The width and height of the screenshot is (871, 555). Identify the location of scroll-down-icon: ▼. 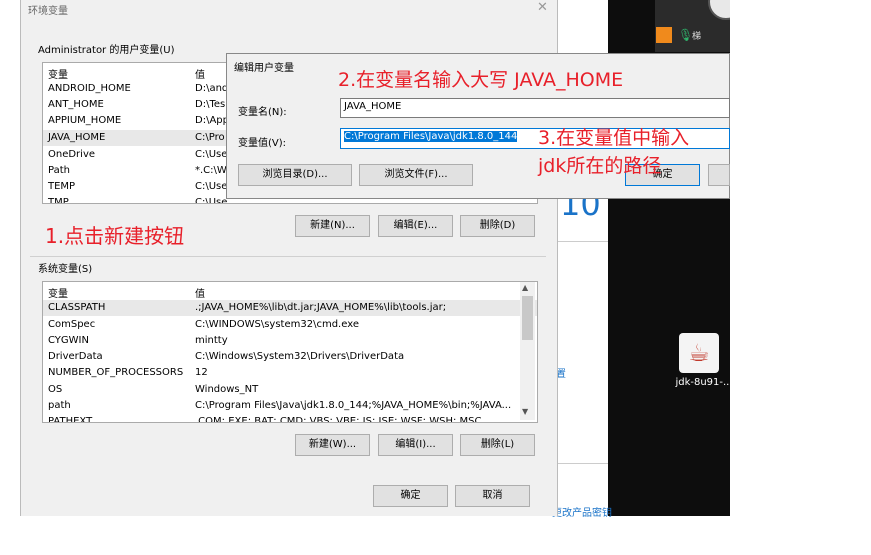
(525, 411).